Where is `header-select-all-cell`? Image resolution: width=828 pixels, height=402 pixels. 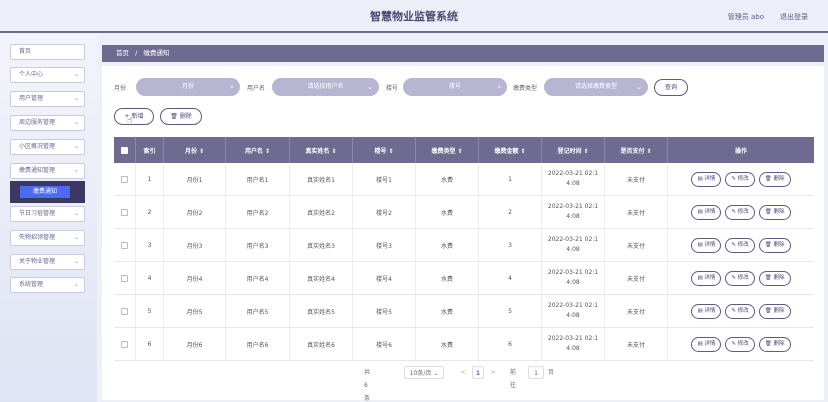
header-select-all-cell is located at coordinates (125, 150).